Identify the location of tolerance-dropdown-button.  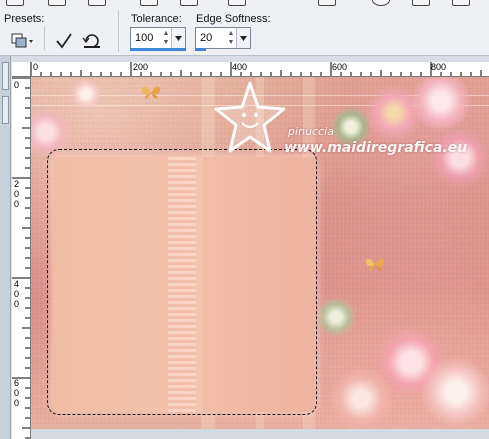
(178, 38).